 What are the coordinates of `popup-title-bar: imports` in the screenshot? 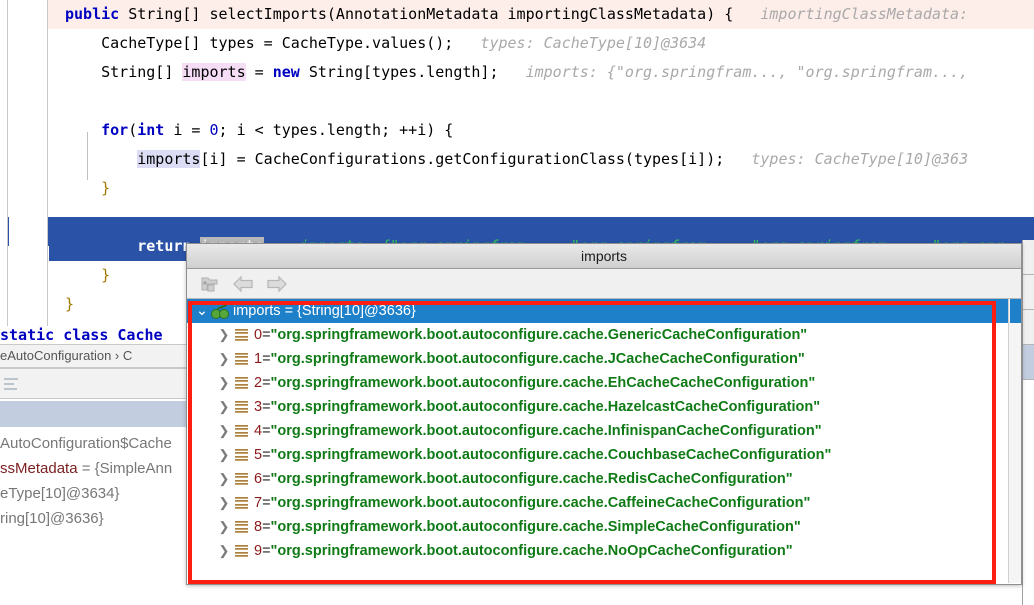 It's located at (604, 256).